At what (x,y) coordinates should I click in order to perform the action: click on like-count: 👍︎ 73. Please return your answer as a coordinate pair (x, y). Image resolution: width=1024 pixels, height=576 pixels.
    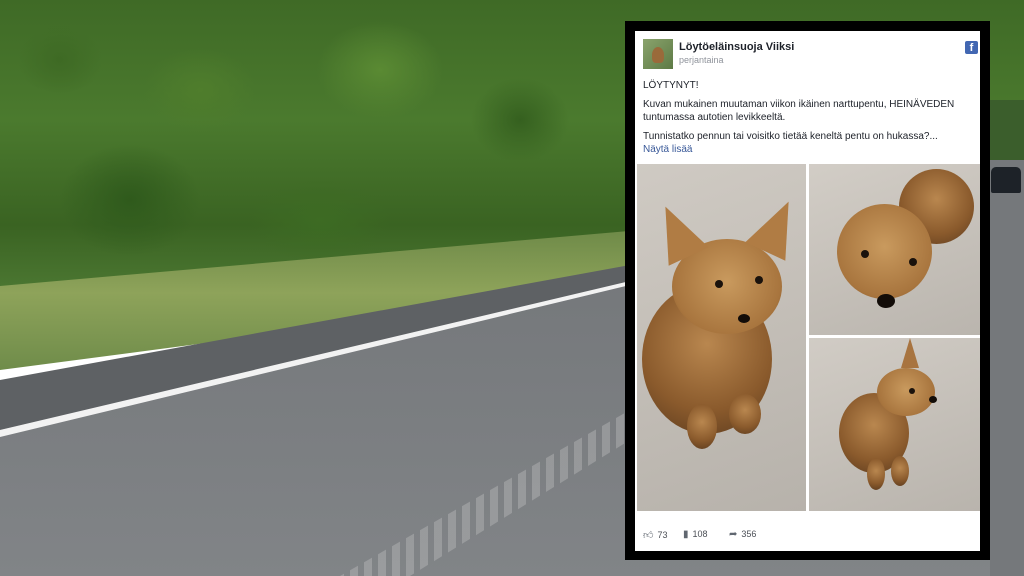
    Looking at the image, I should click on (655, 535).